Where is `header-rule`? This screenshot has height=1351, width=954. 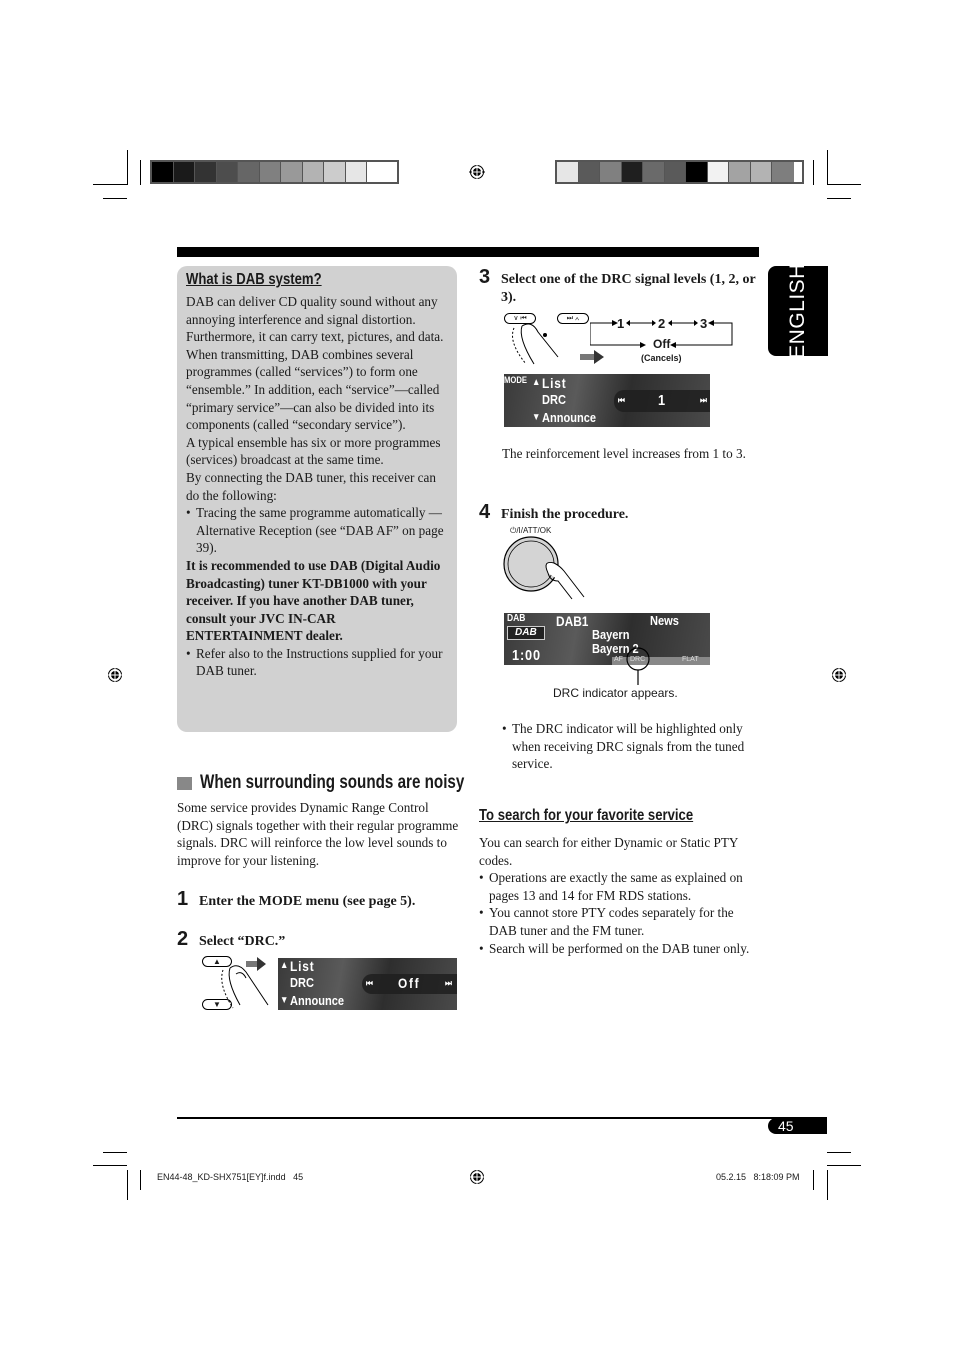 header-rule is located at coordinates (468, 252).